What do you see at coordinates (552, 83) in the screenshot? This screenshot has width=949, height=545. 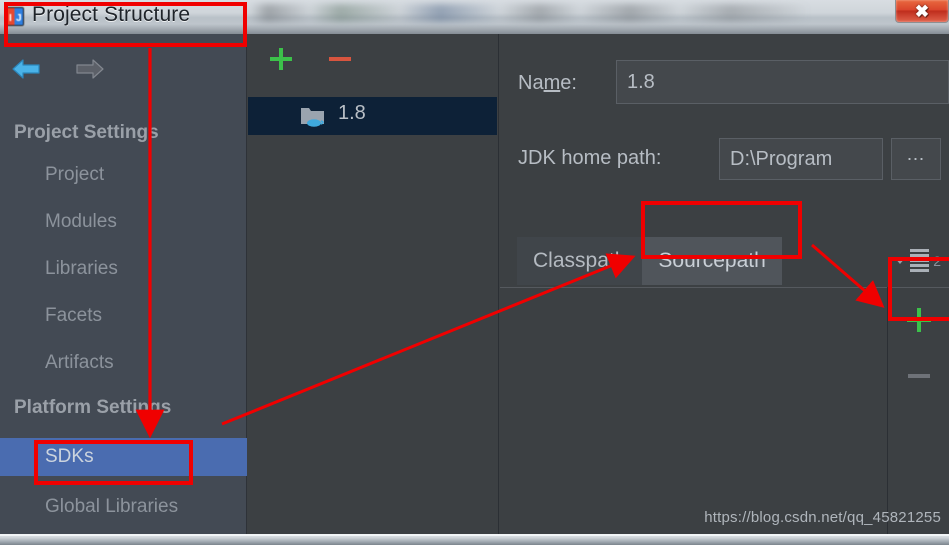 I see `name-label-mnemonic: m` at bounding box center [552, 83].